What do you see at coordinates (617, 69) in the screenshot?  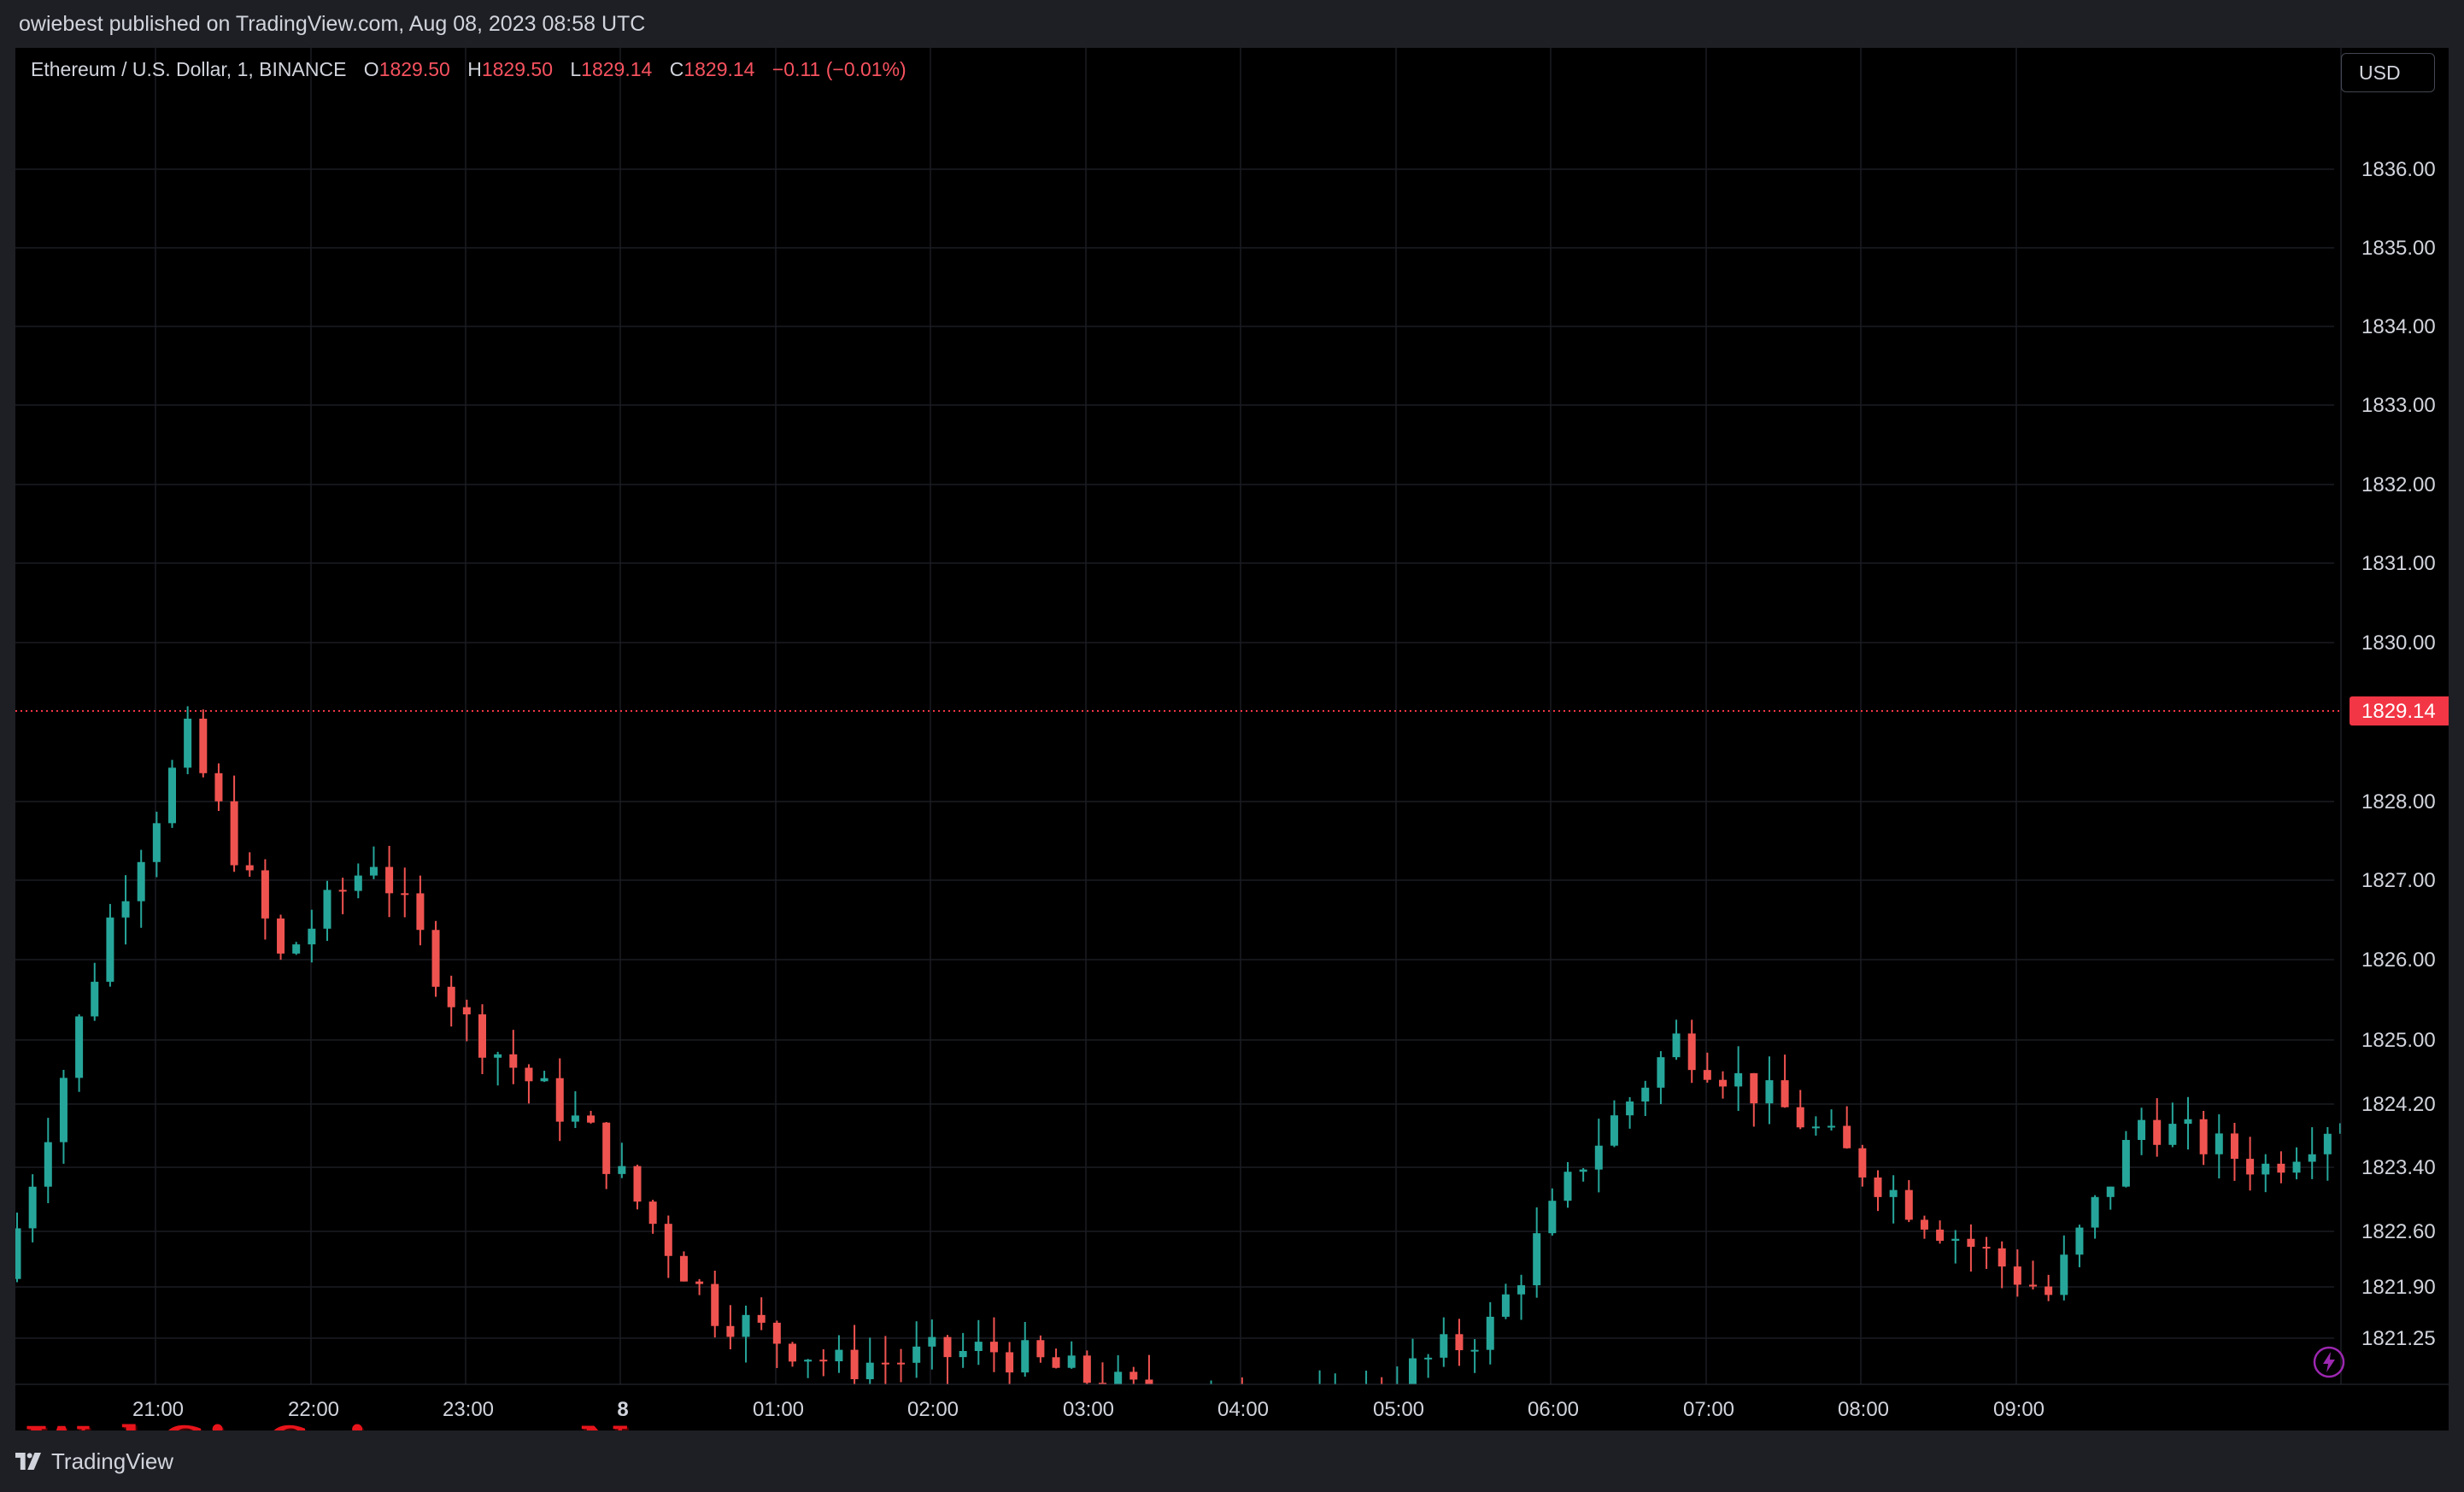 I see `low-value: 1829.14` at bounding box center [617, 69].